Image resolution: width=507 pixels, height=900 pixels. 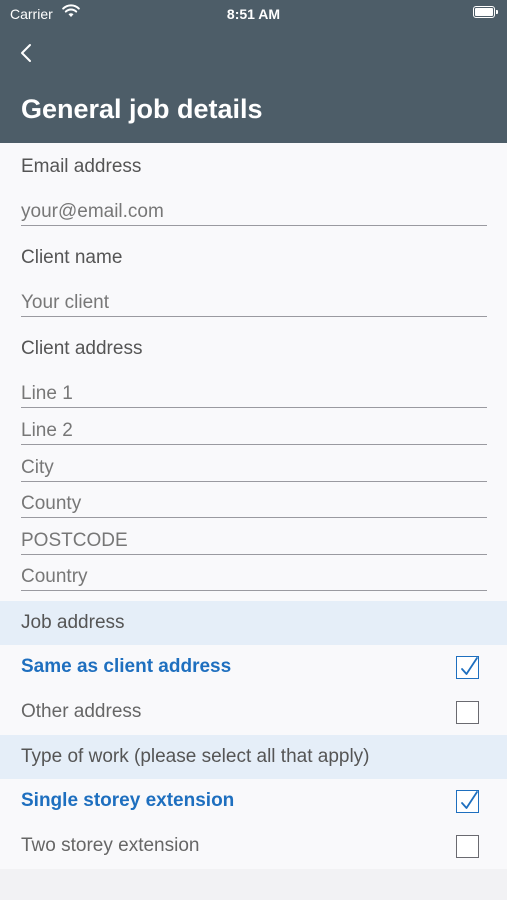 I want to click on city-placeholder: City, so click(x=37, y=467).